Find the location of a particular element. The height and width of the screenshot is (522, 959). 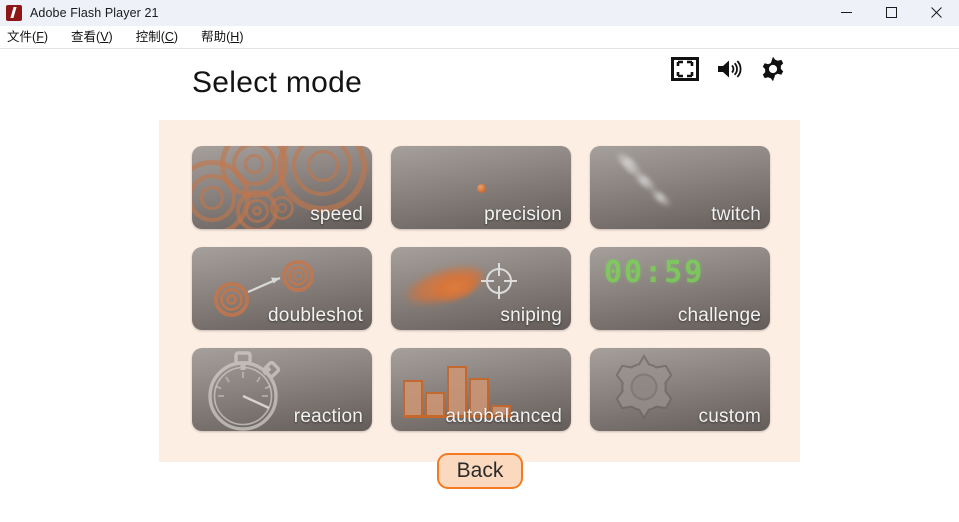

mode-tile-challenge: 00:59 challenge is located at coordinates (680, 288).